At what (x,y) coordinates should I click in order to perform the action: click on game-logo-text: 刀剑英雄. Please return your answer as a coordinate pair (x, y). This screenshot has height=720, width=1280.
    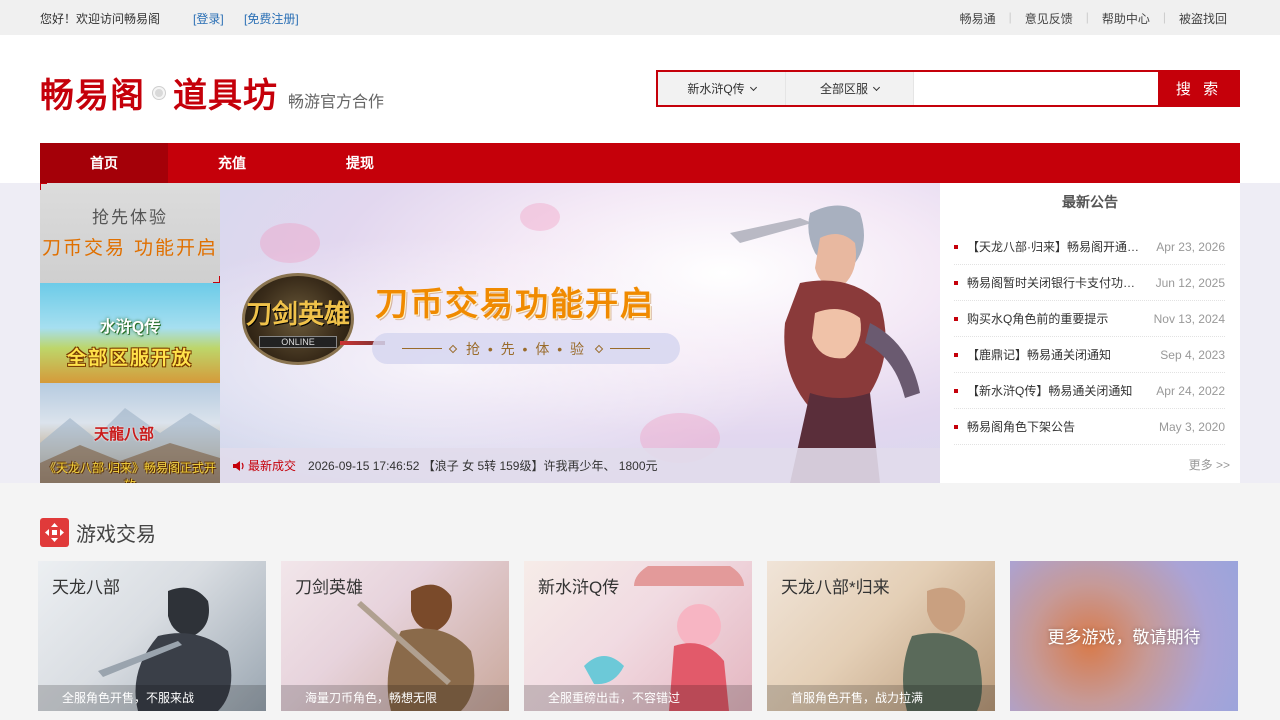
    Looking at the image, I should click on (297, 315).